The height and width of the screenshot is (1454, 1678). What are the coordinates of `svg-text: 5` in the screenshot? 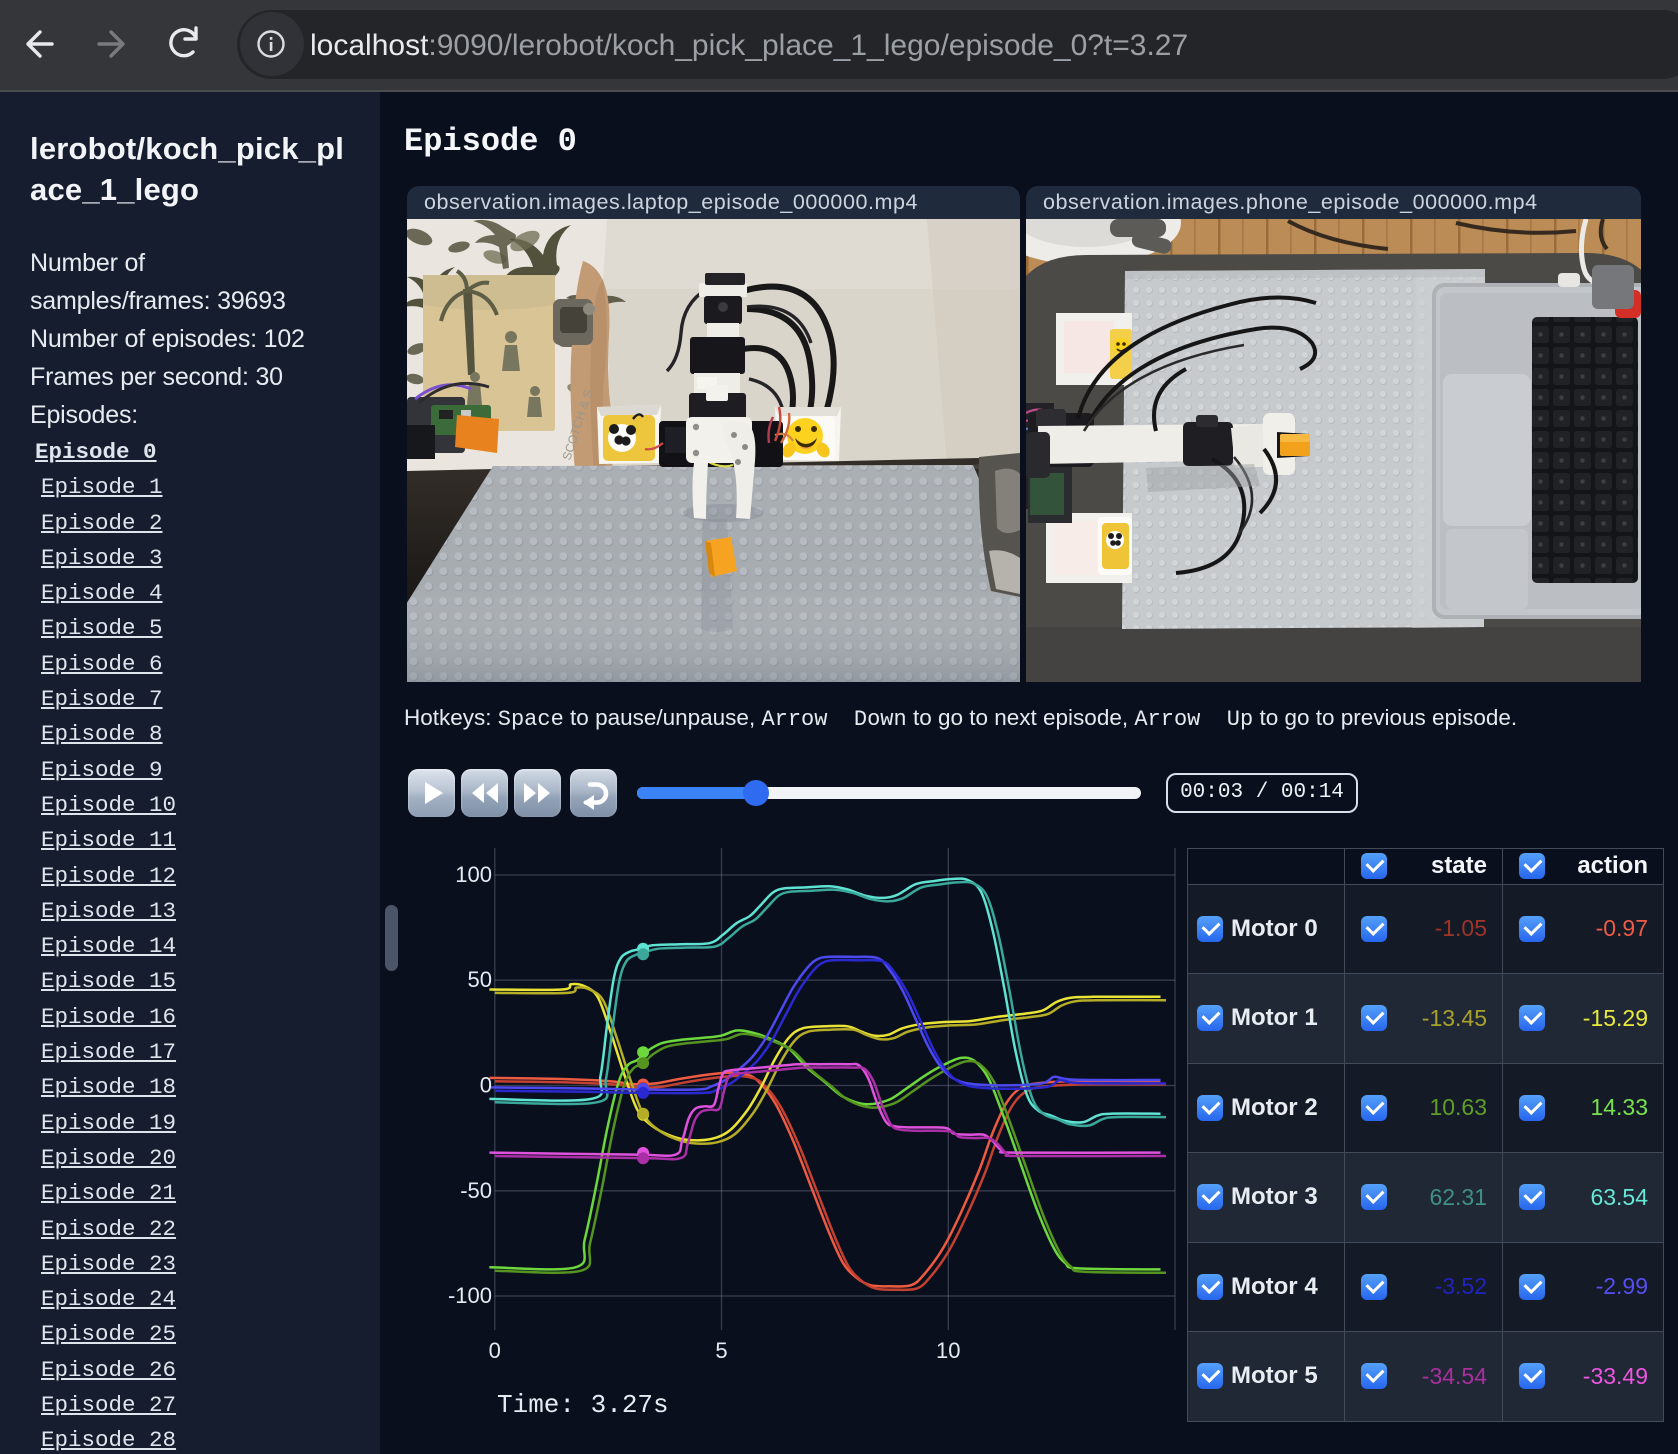 It's located at (721, 1350).